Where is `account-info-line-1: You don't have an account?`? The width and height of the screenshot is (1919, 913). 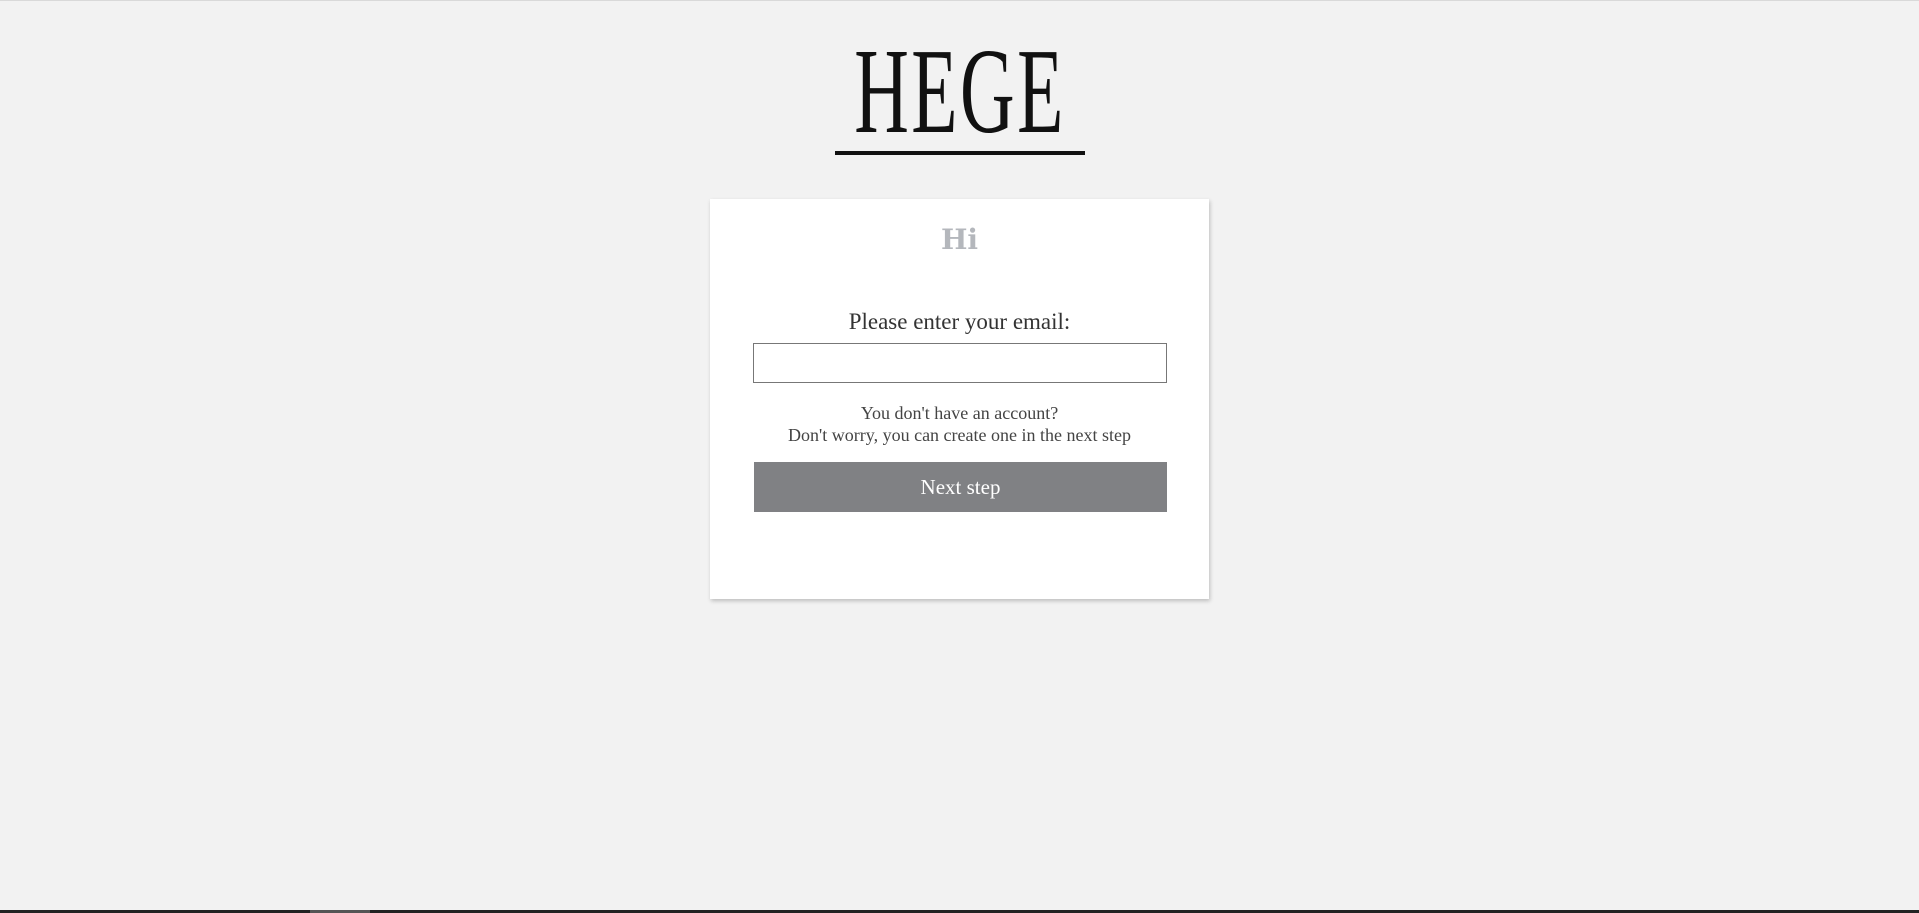 account-info-line-1: You don't have an account? is located at coordinates (959, 413).